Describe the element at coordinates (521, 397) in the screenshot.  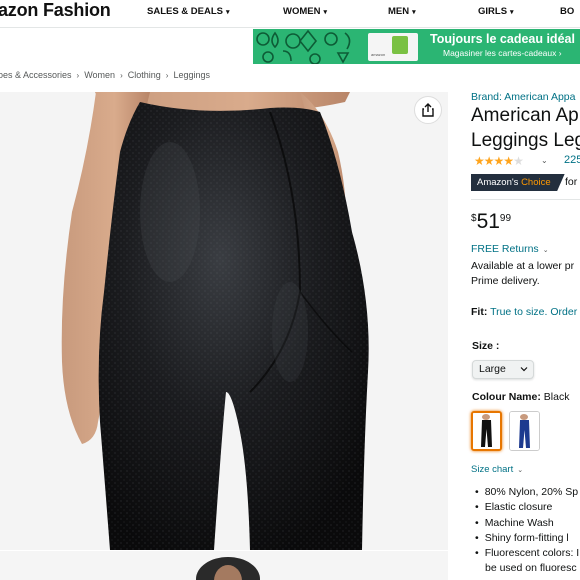
I see `colour-label: Colour Name: Black` at that location.